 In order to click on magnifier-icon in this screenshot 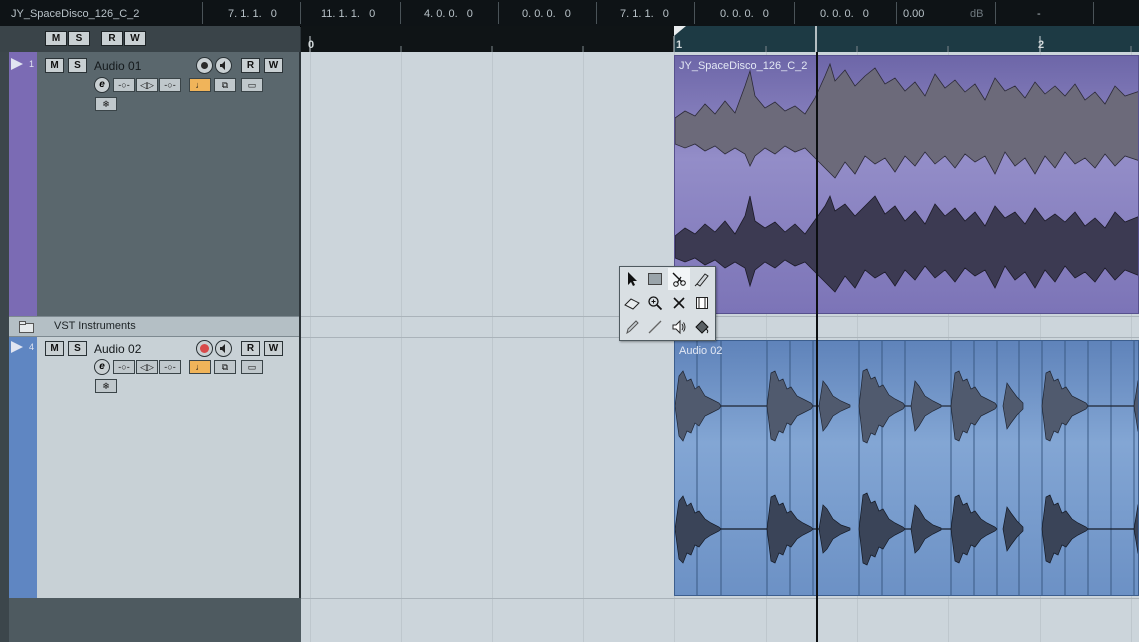, I will do `click(655, 303)`.